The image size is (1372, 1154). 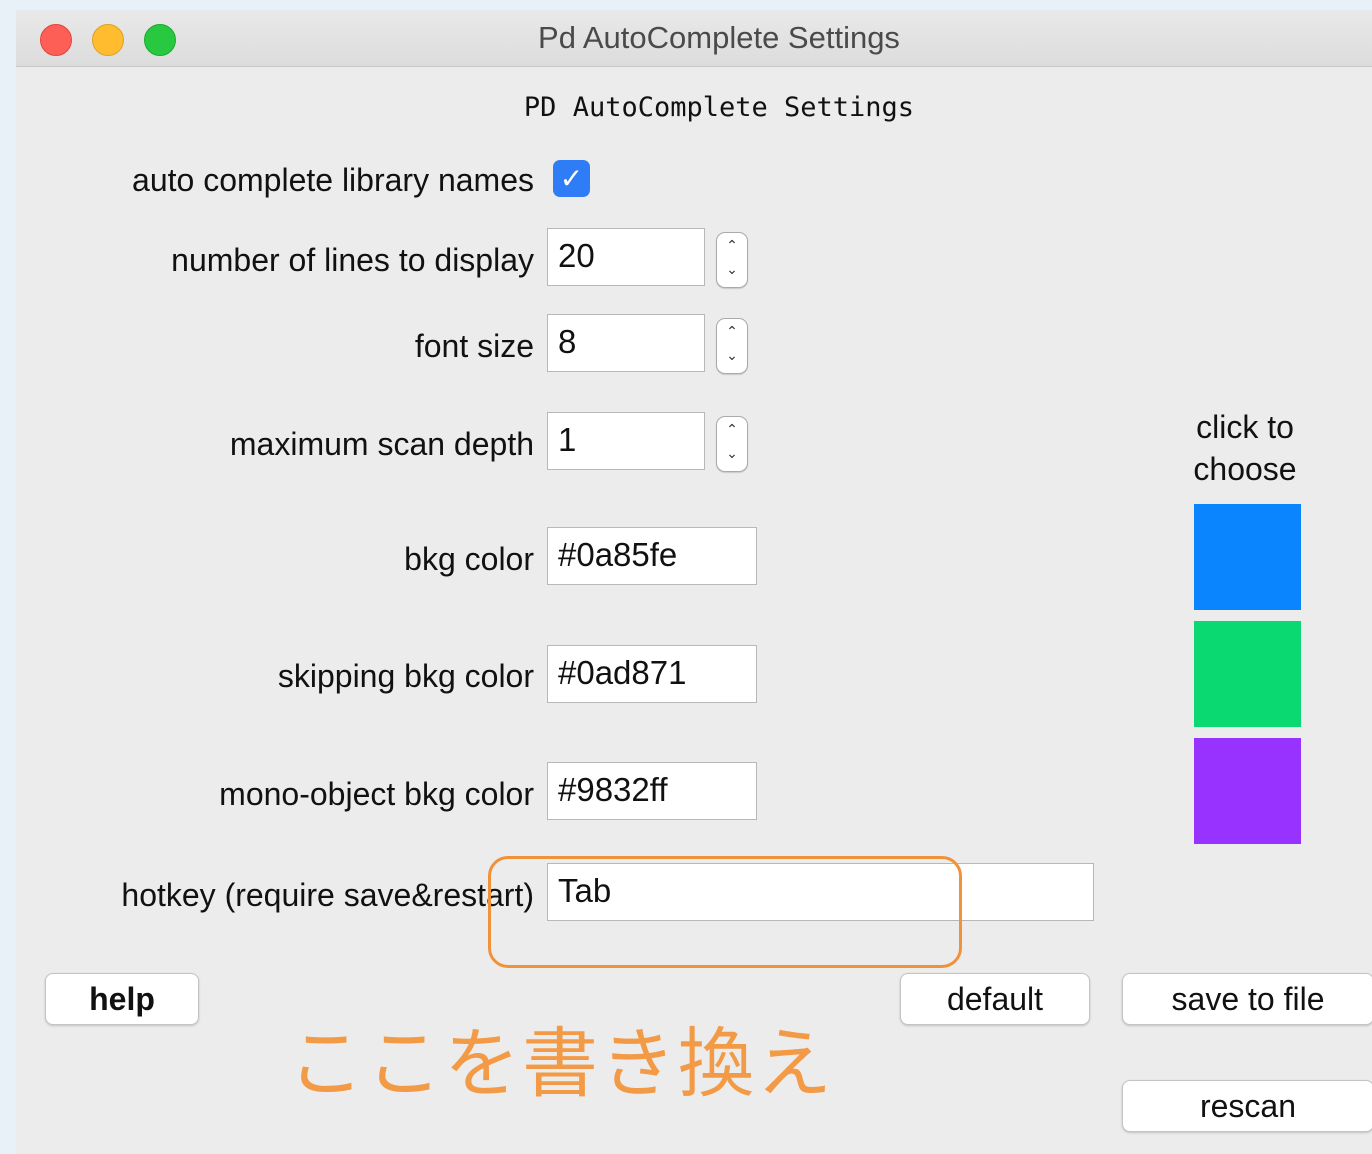 I want to click on save-to-file-button: save to file, so click(x=1247, y=999).